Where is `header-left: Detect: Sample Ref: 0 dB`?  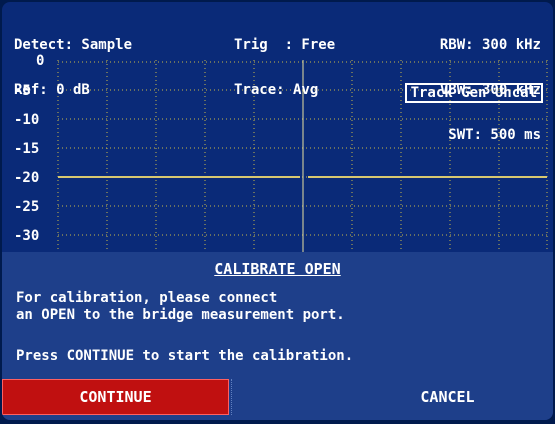
header-left: Detect: Sample Ref: 0 dB is located at coordinates (73, 68).